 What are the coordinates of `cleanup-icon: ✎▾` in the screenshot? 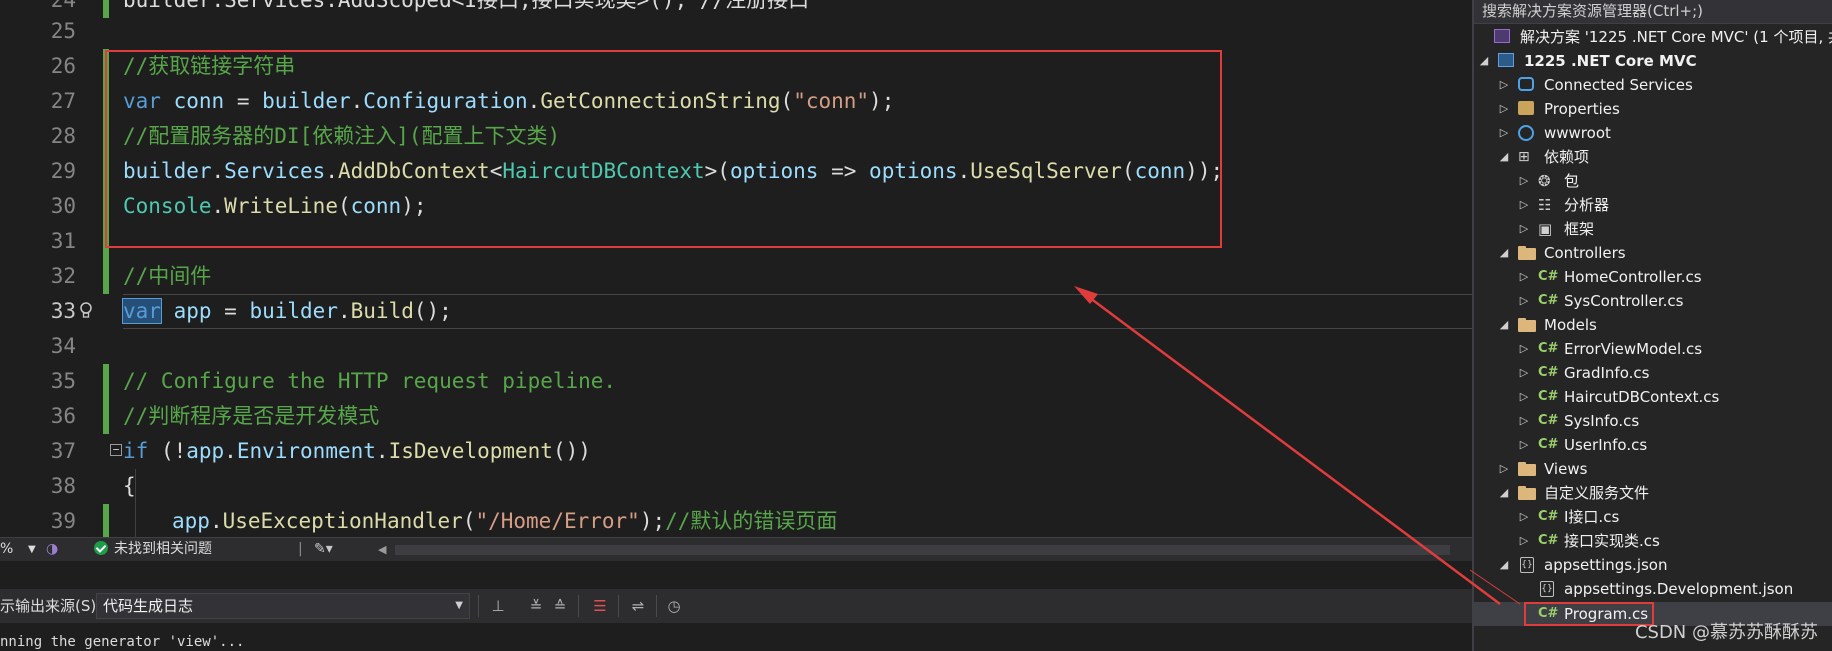 It's located at (323, 549).